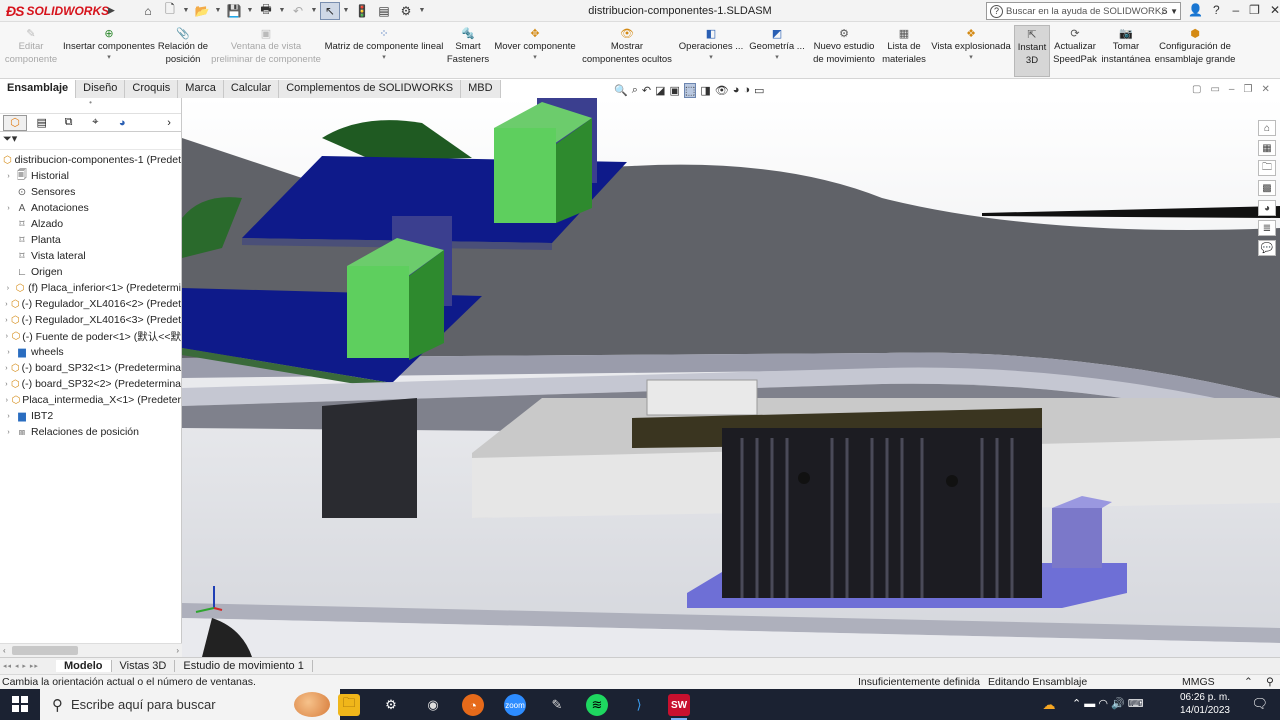 This screenshot has height=720, width=1280. I want to click on tree-item: › ⬡ (-) Fuente de poder<1> (默认<<默, so click(90, 336).